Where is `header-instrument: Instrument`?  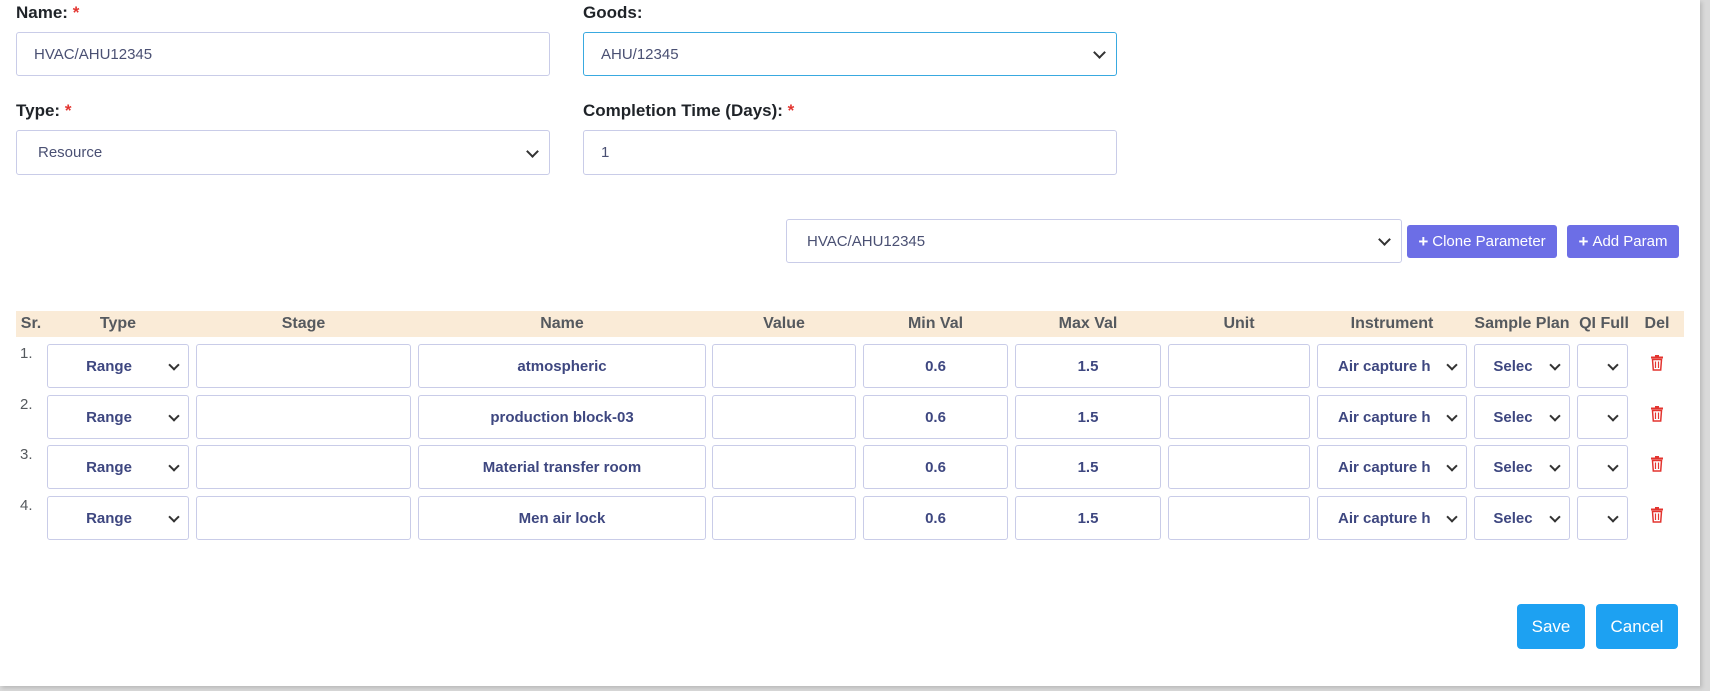 header-instrument: Instrument is located at coordinates (1392, 323).